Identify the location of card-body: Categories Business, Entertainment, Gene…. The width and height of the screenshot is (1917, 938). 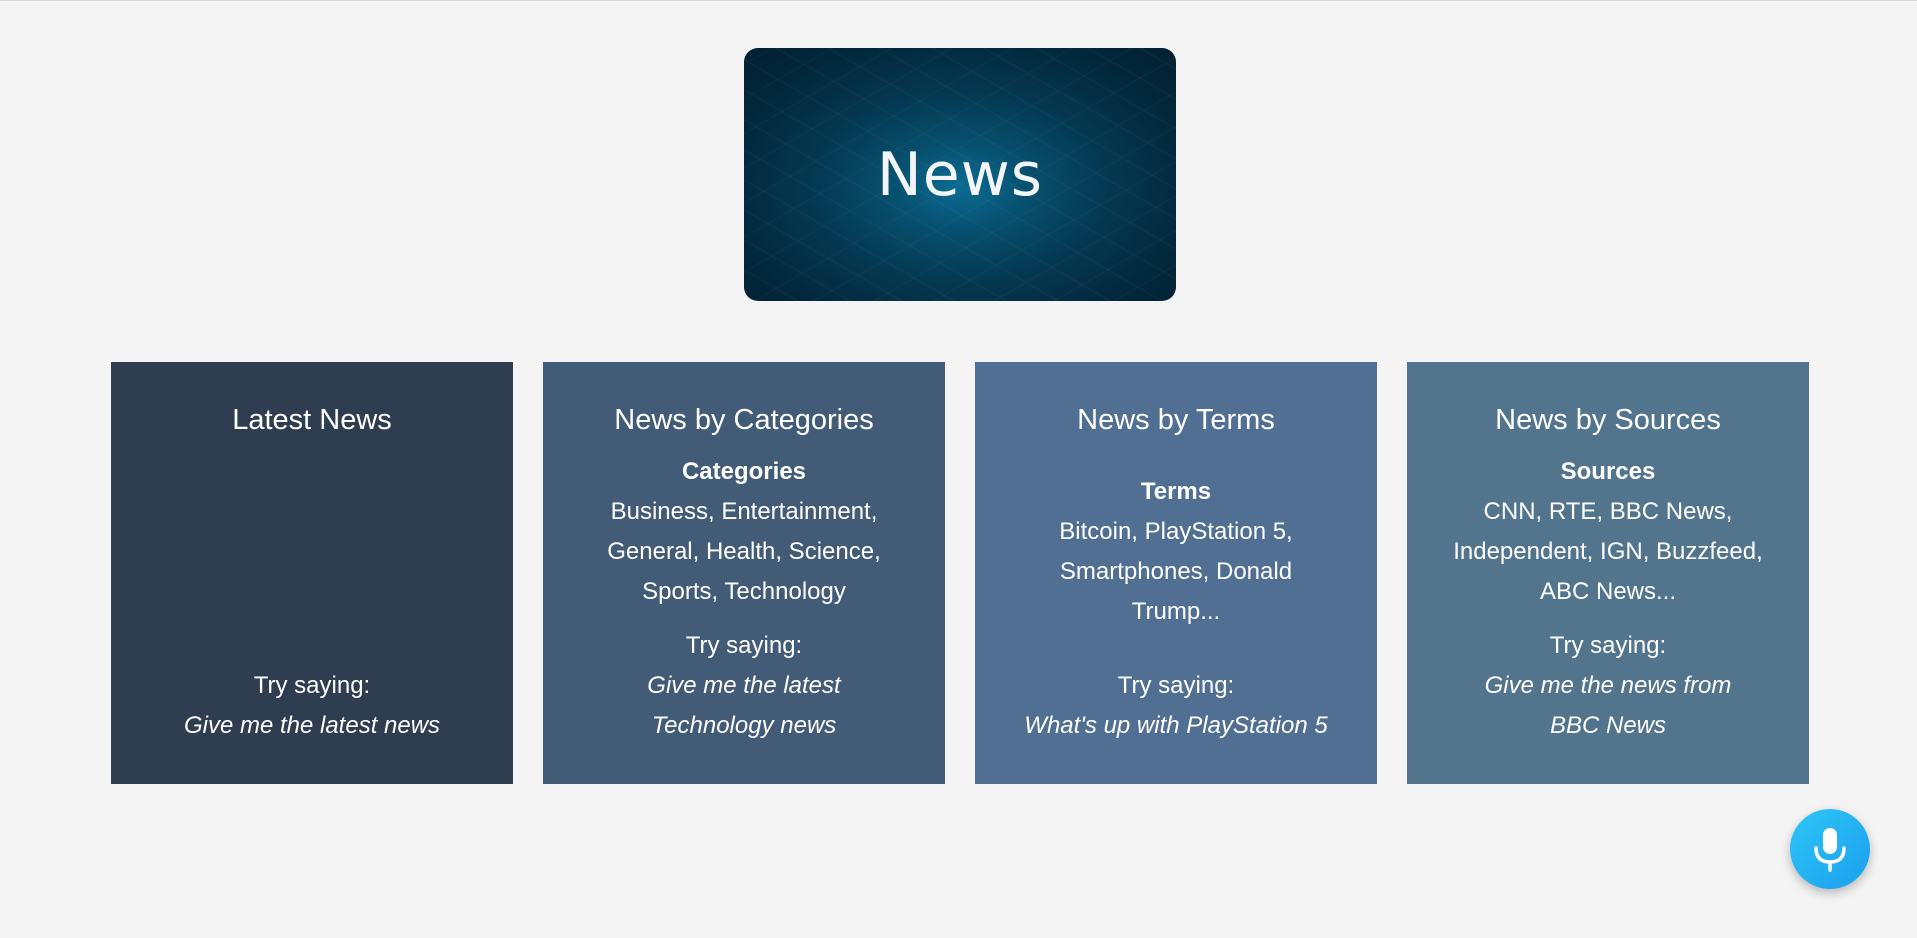
(744, 532).